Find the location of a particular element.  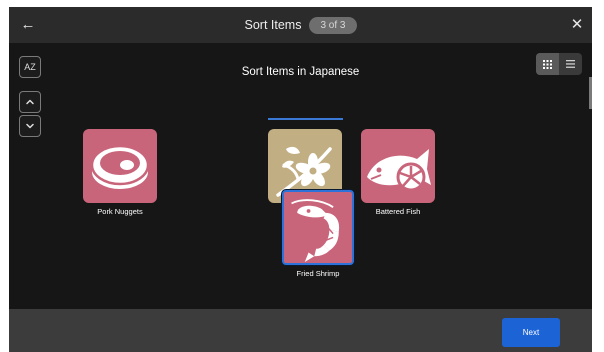

footer-bar: Next is located at coordinates (300, 330).